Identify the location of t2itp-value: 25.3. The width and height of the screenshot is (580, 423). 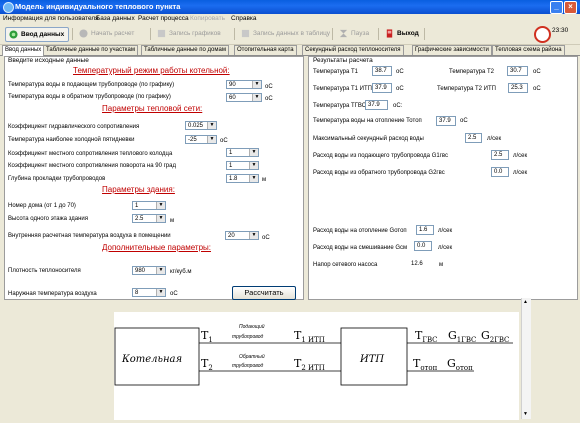
(518, 88).